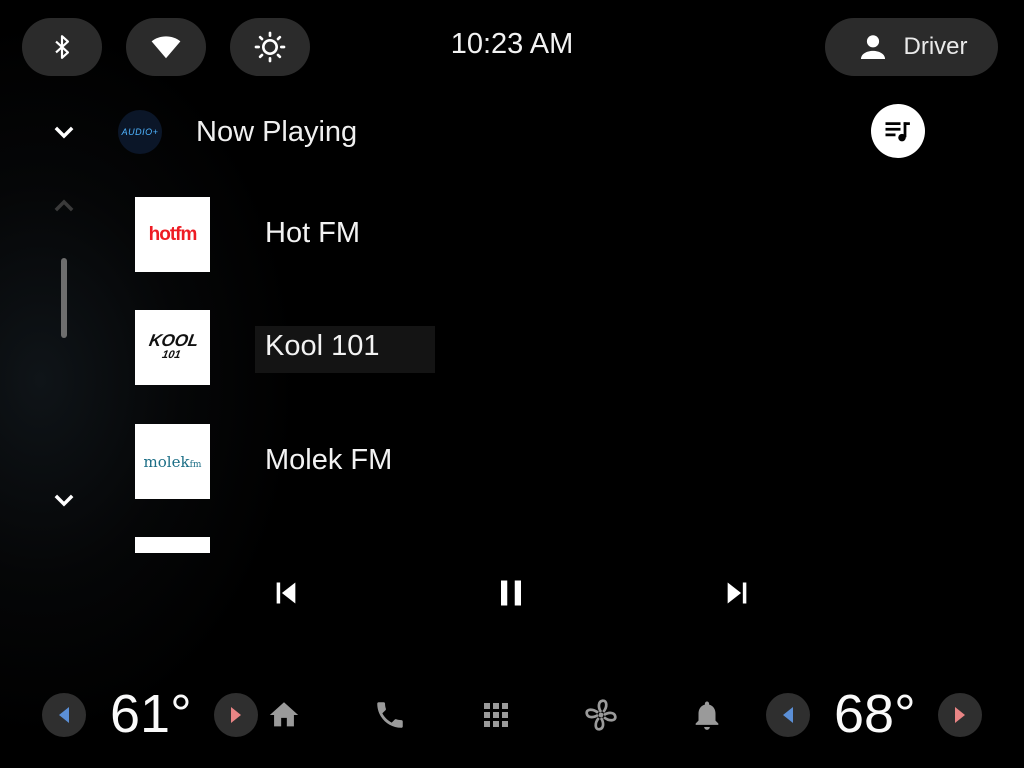 The width and height of the screenshot is (1024, 768). What do you see at coordinates (166, 461) in the screenshot?
I see `station-logo-text: molek` at bounding box center [166, 461].